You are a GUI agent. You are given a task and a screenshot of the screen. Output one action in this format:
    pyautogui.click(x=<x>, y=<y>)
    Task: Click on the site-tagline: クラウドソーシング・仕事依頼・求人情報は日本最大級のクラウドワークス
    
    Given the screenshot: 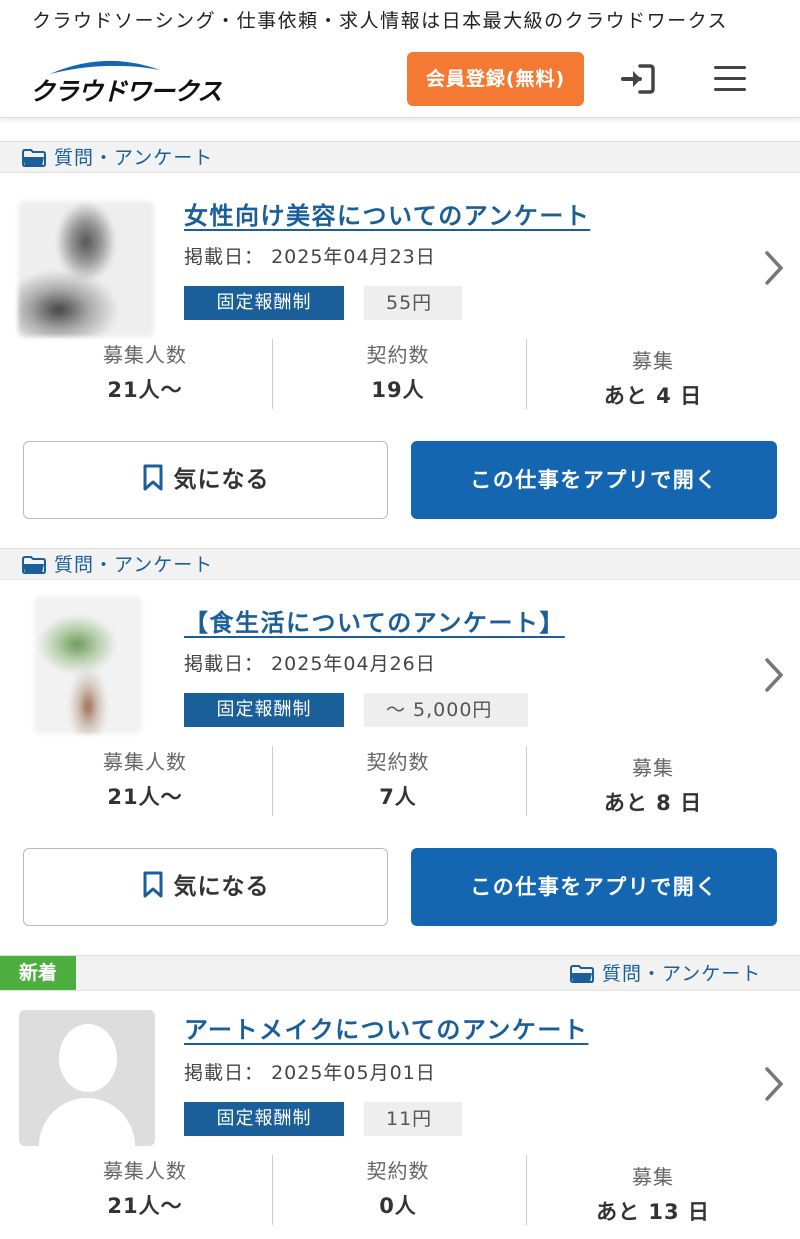 What is the action you would take?
    pyautogui.click(x=380, y=21)
    